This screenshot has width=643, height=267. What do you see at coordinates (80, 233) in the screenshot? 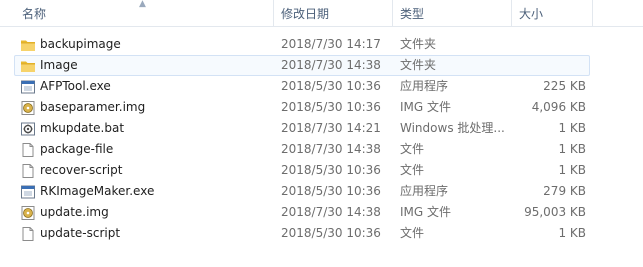
I see `file-name: update-script` at bounding box center [80, 233].